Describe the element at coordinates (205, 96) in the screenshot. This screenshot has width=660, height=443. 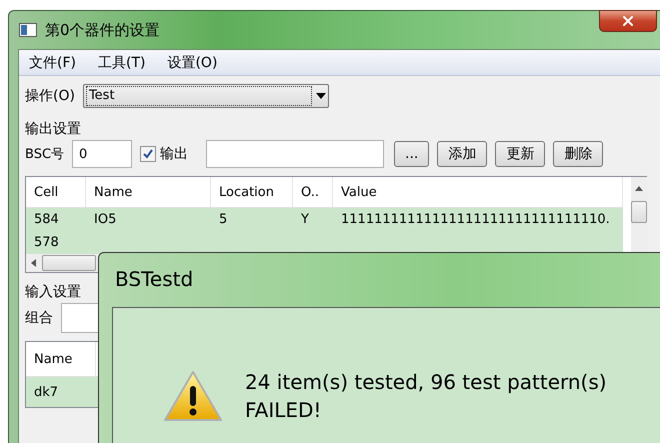
I see `operation-dropdown: Test` at that location.